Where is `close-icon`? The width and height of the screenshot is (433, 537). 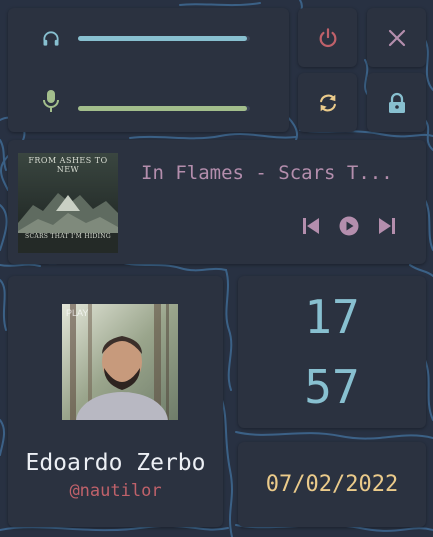
close-icon is located at coordinates (397, 38).